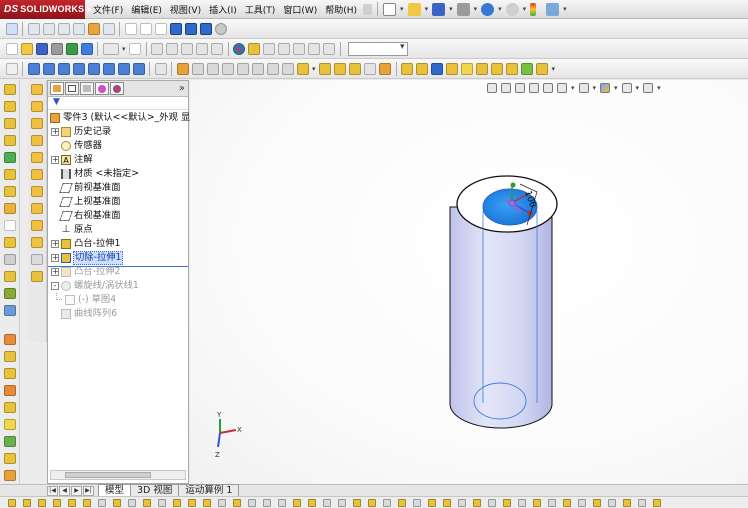 The width and height of the screenshot is (748, 508). I want to click on combine-icon, so click(9, 441).